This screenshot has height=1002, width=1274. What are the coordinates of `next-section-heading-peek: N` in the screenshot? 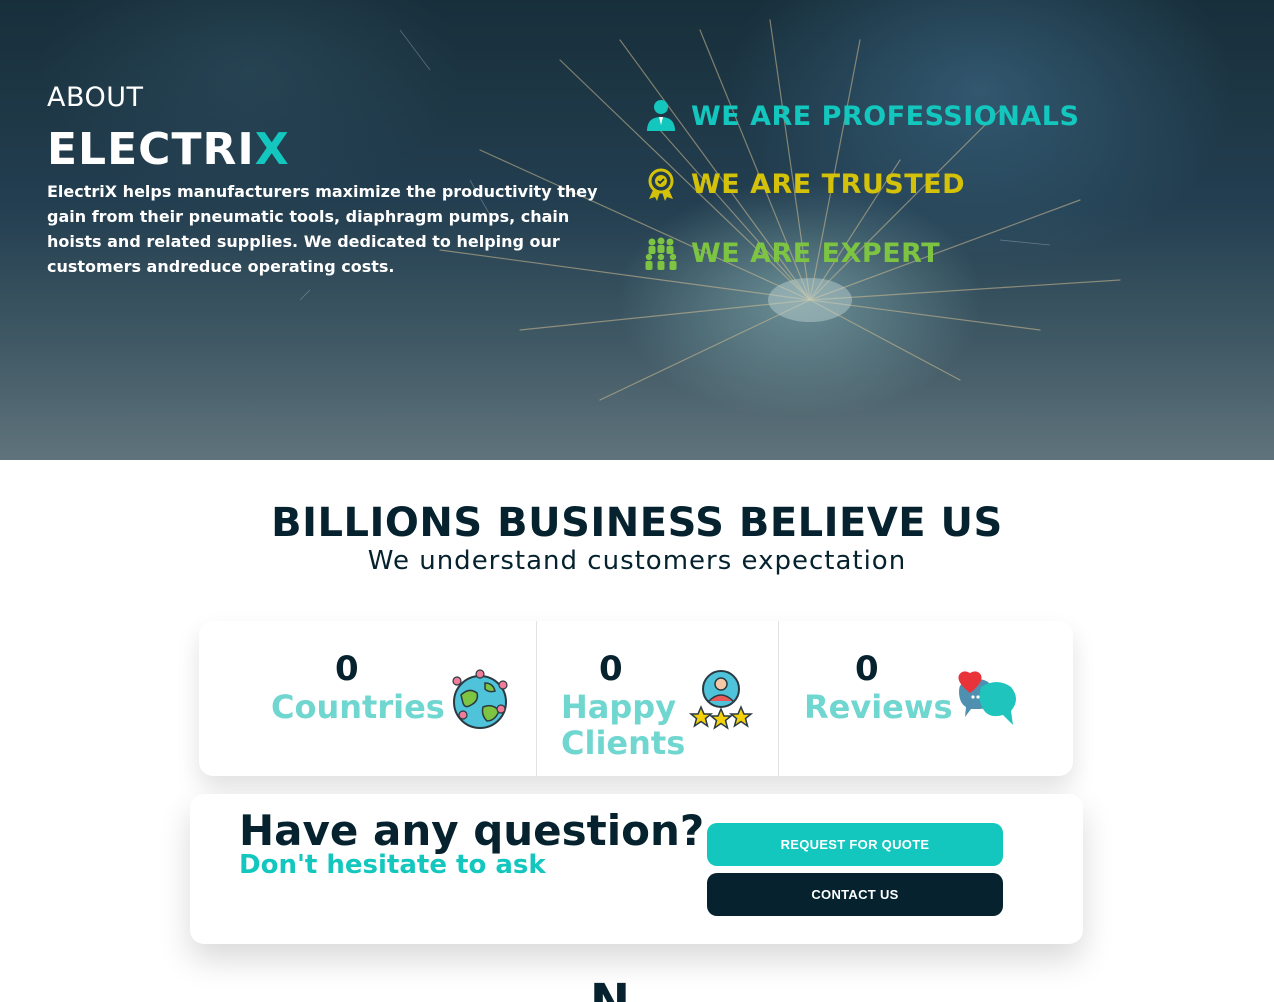 It's located at (610, 990).